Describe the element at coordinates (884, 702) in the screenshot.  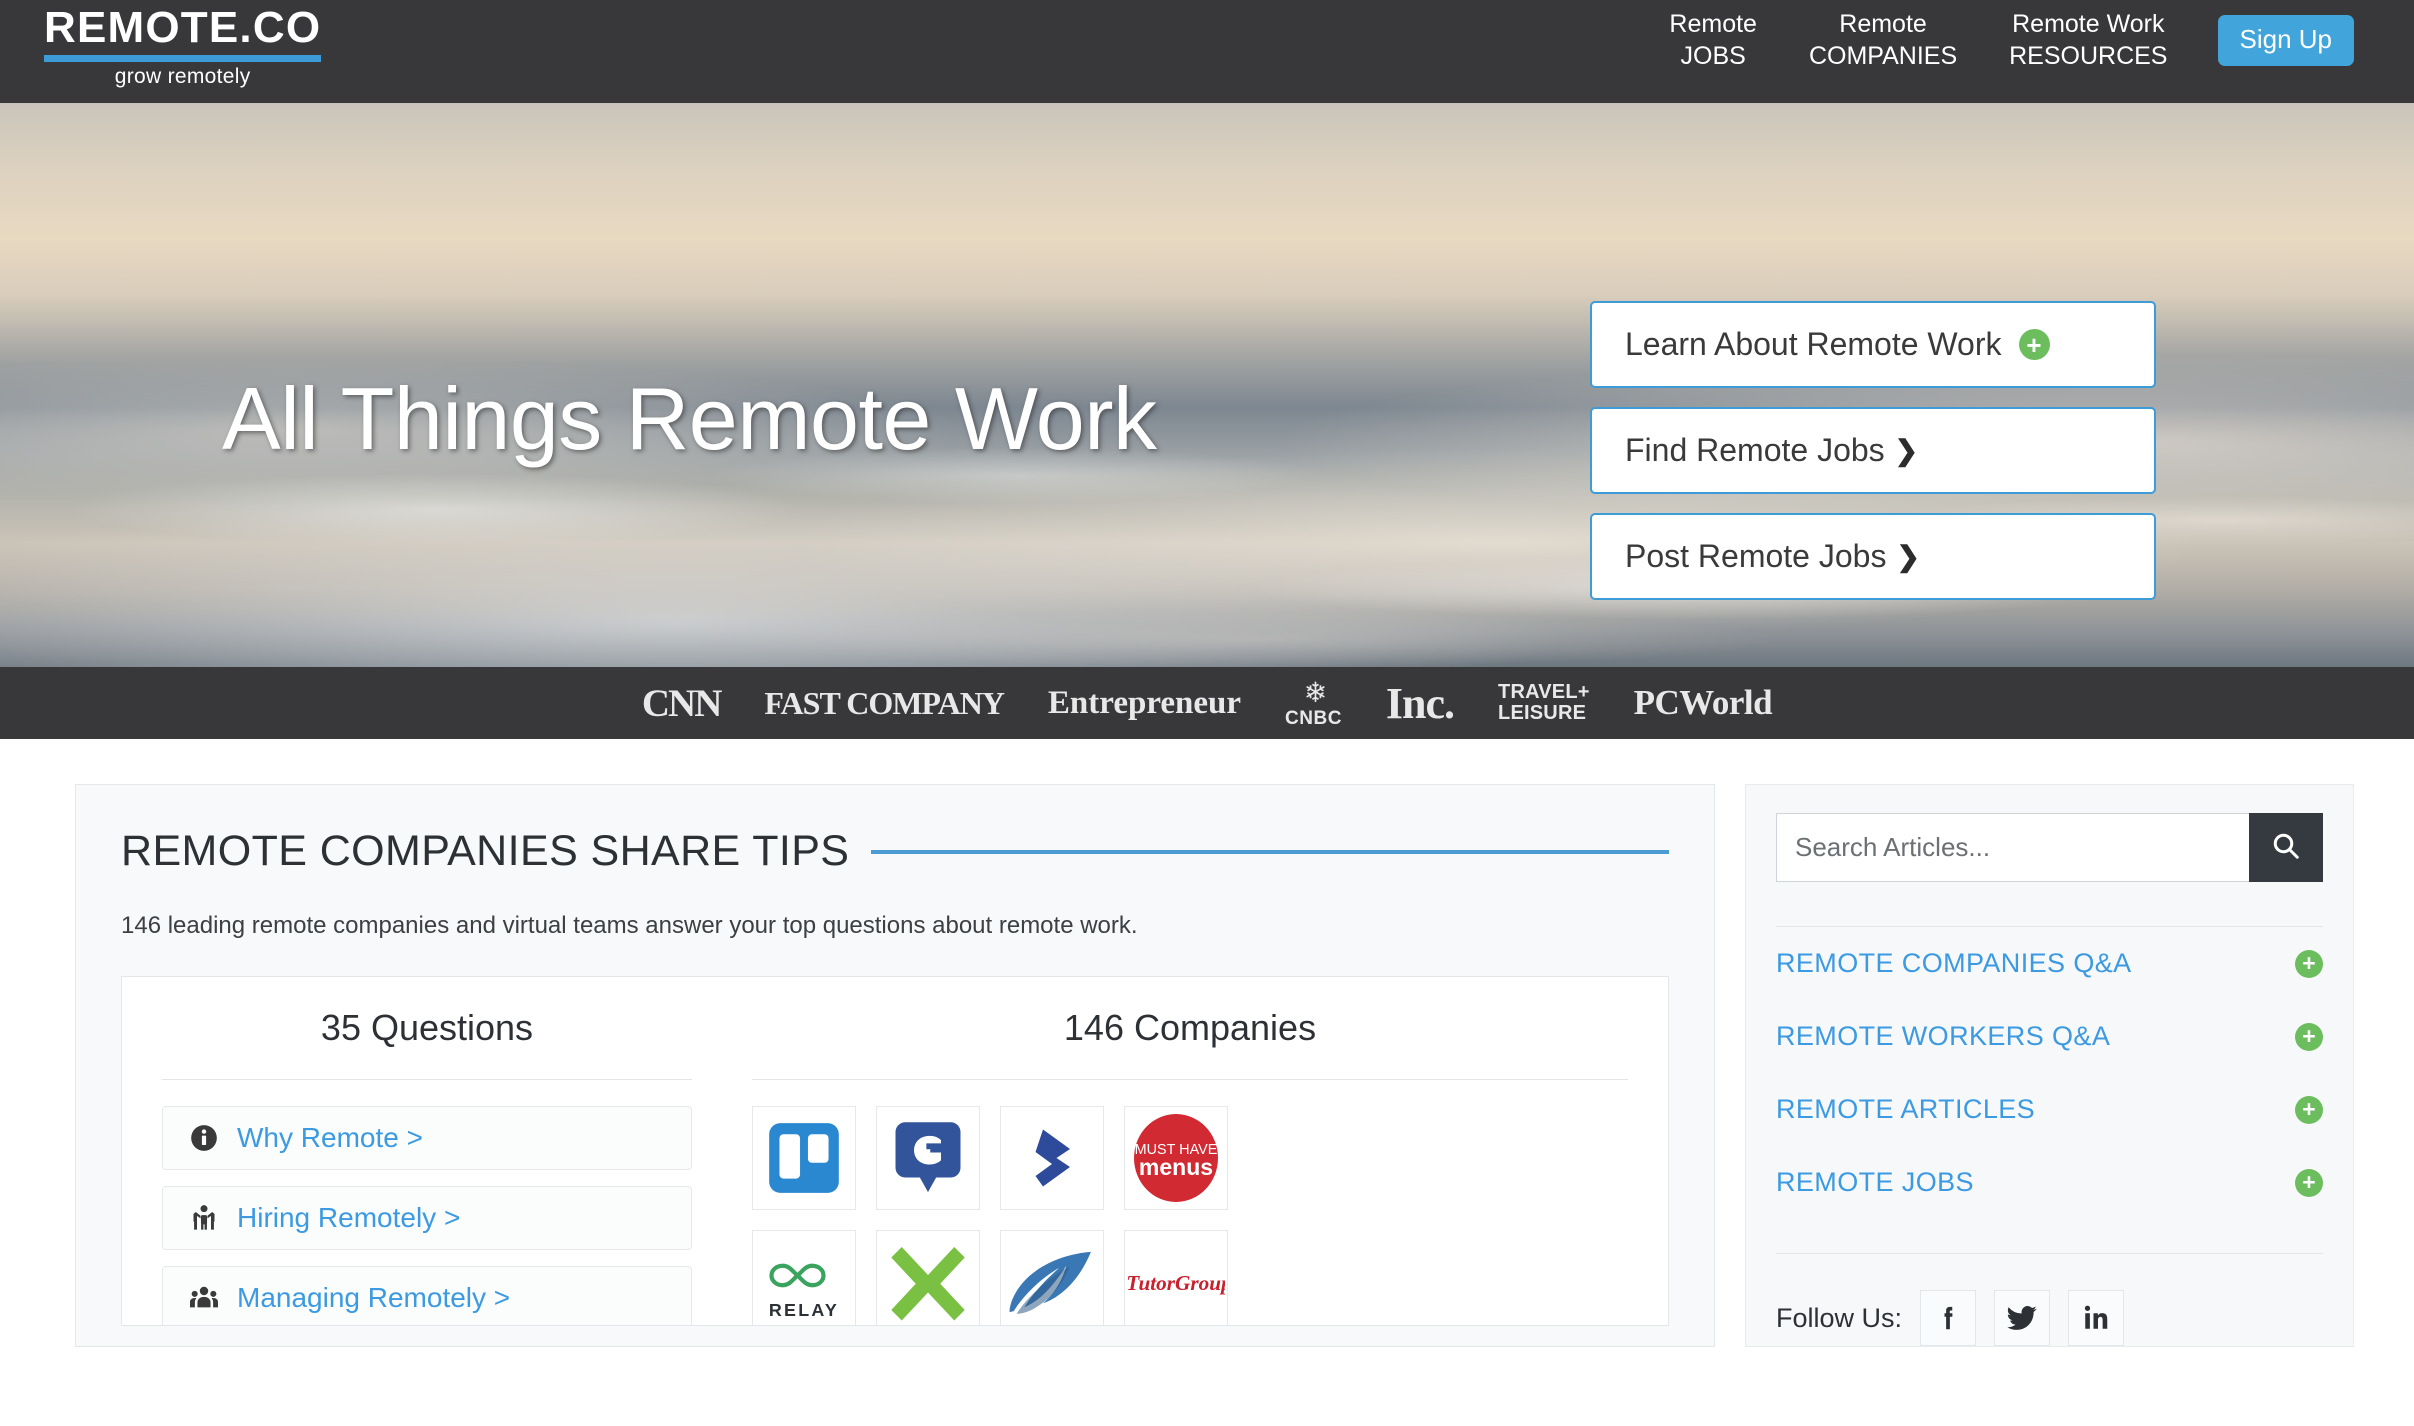
I see `fast-company-logo: FAST COMPANY` at that location.